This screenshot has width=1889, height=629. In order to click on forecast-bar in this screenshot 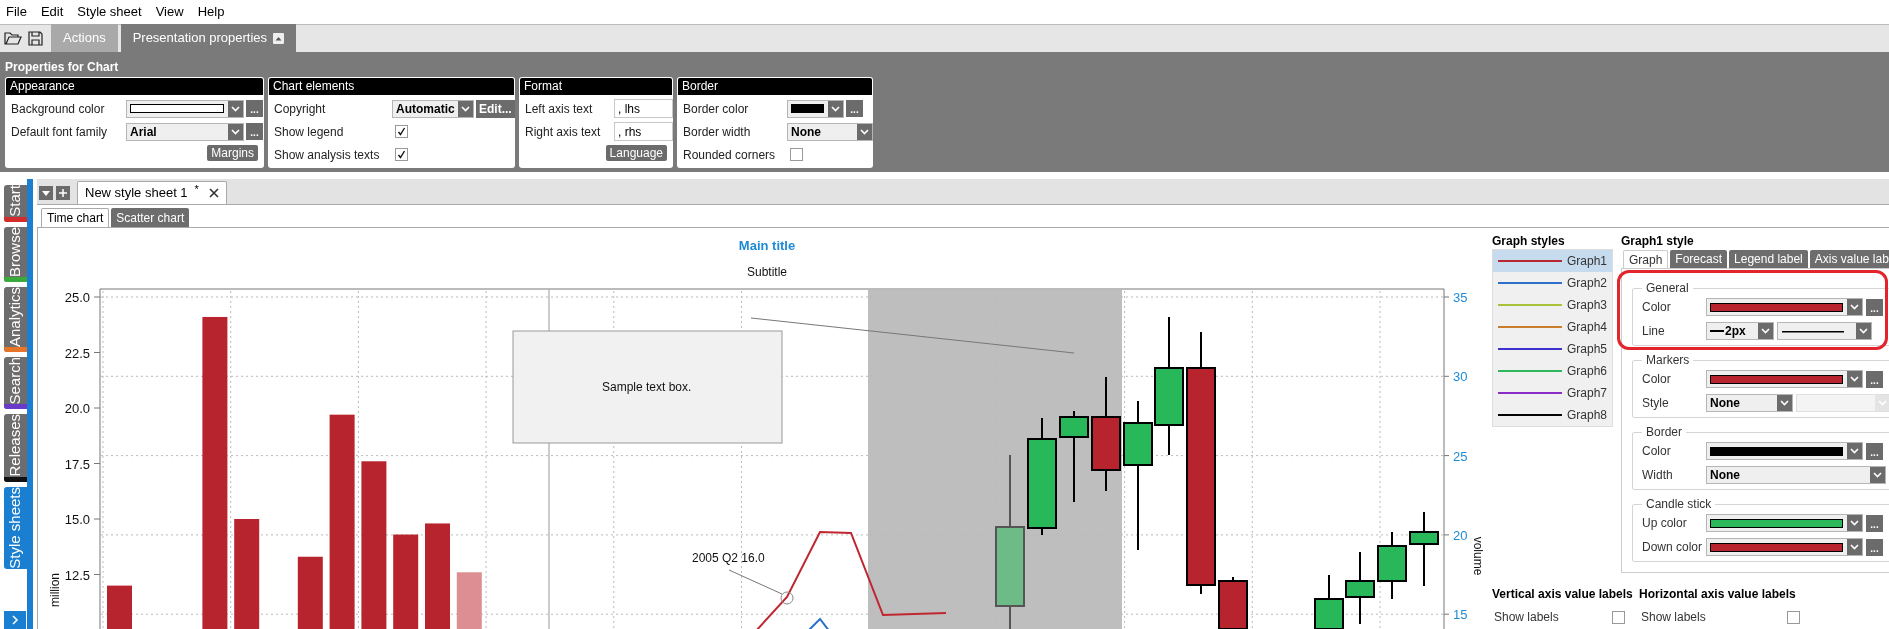, I will do `click(469, 600)`.